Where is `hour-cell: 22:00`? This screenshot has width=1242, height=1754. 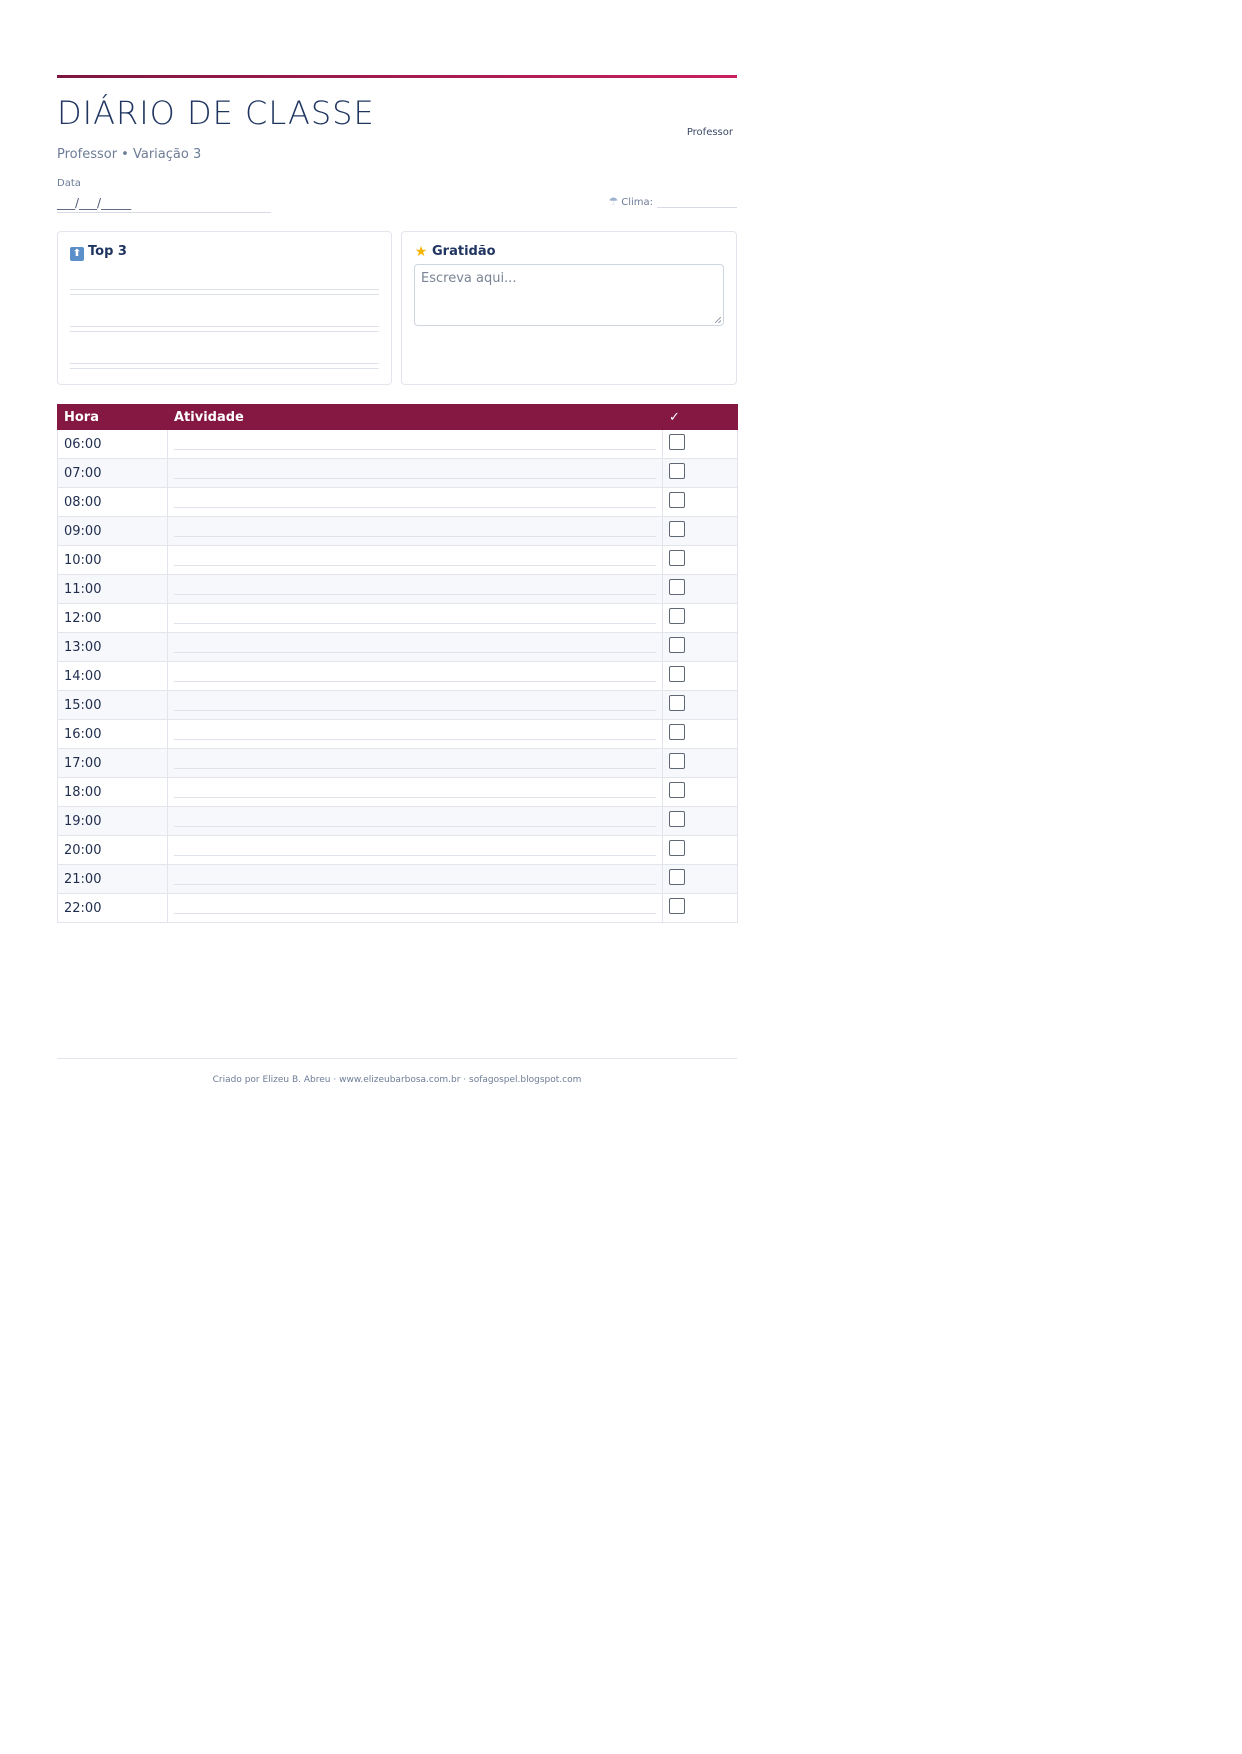 hour-cell: 22:00 is located at coordinates (112, 908).